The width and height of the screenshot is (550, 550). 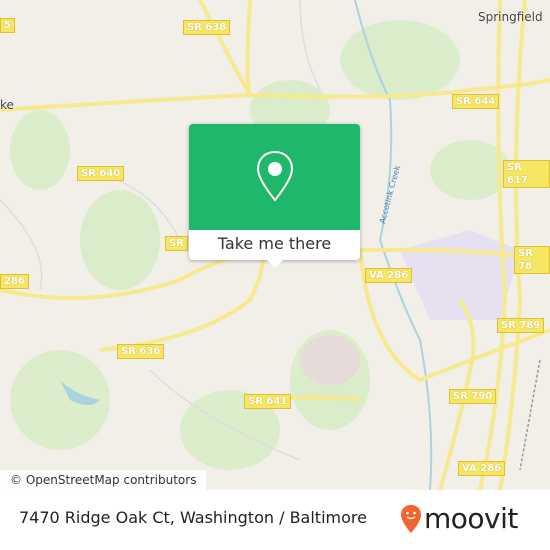 I want to click on moovit-wordmark: moovit, so click(x=471, y=518).